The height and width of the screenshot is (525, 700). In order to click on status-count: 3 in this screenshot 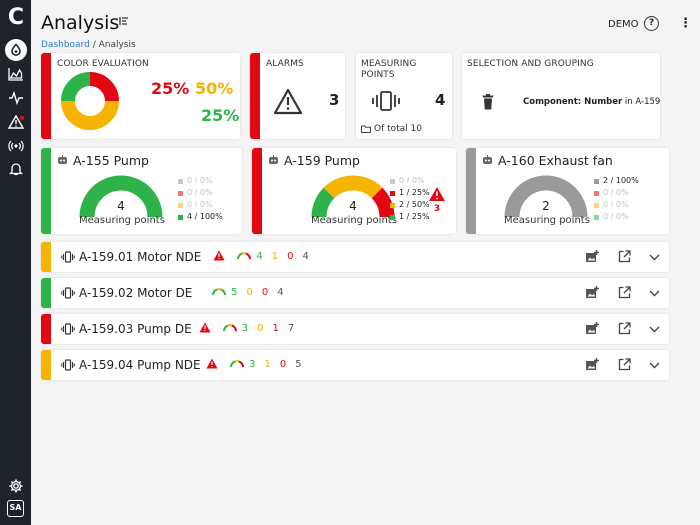, I will do `click(245, 328)`.